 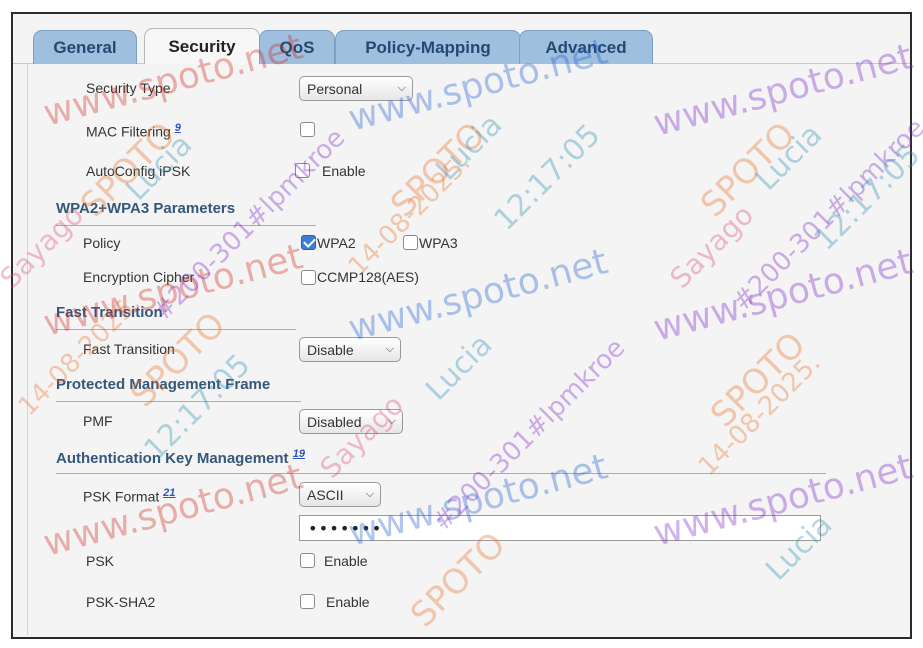 What do you see at coordinates (202, 46) in the screenshot?
I see `tab-security: Security` at bounding box center [202, 46].